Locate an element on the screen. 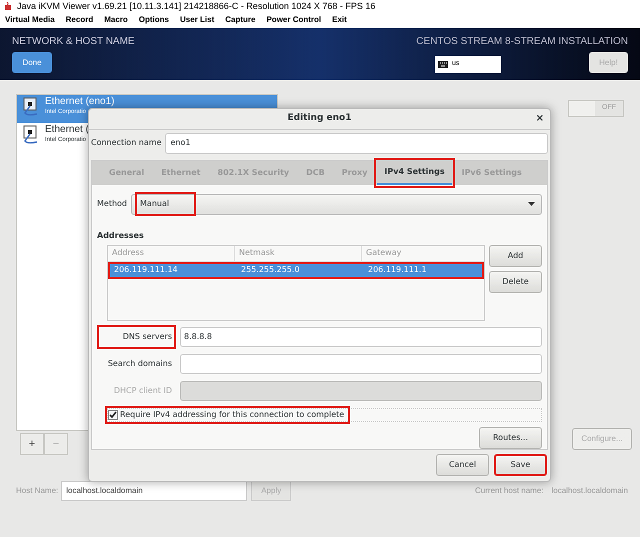 This screenshot has height=537, width=640. current-host-name-label: Current host name: is located at coordinates (509, 491).